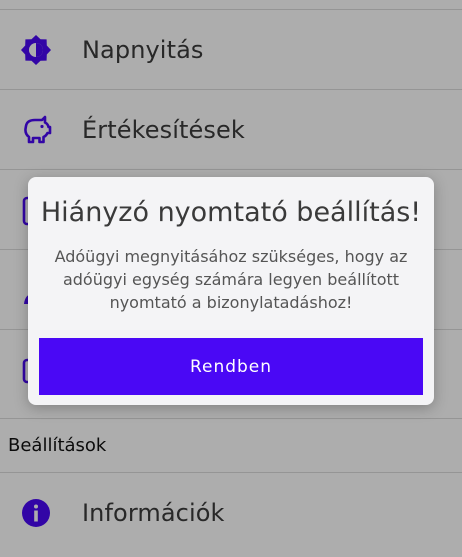 The width and height of the screenshot is (462, 557). I want to click on dialog-title: Hiányzó nyomtató beállítás!, so click(231, 212).